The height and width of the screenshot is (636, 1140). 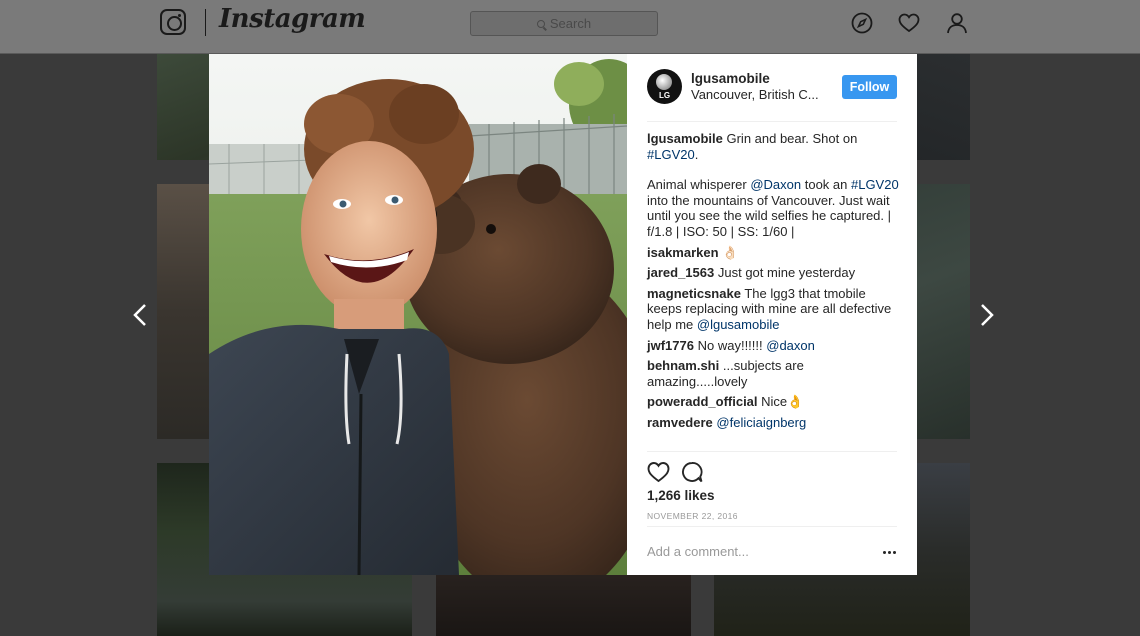 What do you see at coordinates (658, 472) in the screenshot?
I see `like-heart-icon` at bounding box center [658, 472].